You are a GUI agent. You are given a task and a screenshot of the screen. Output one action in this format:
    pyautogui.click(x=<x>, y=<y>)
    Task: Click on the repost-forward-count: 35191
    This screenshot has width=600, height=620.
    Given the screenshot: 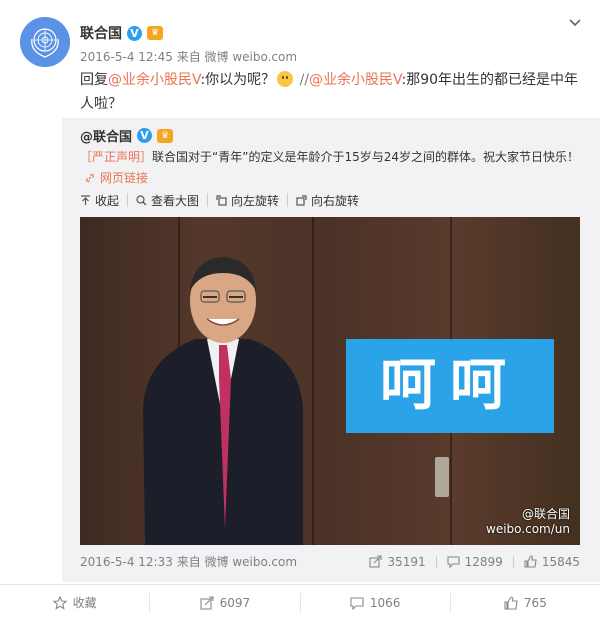 What is the action you would take?
    pyautogui.click(x=406, y=561)
    